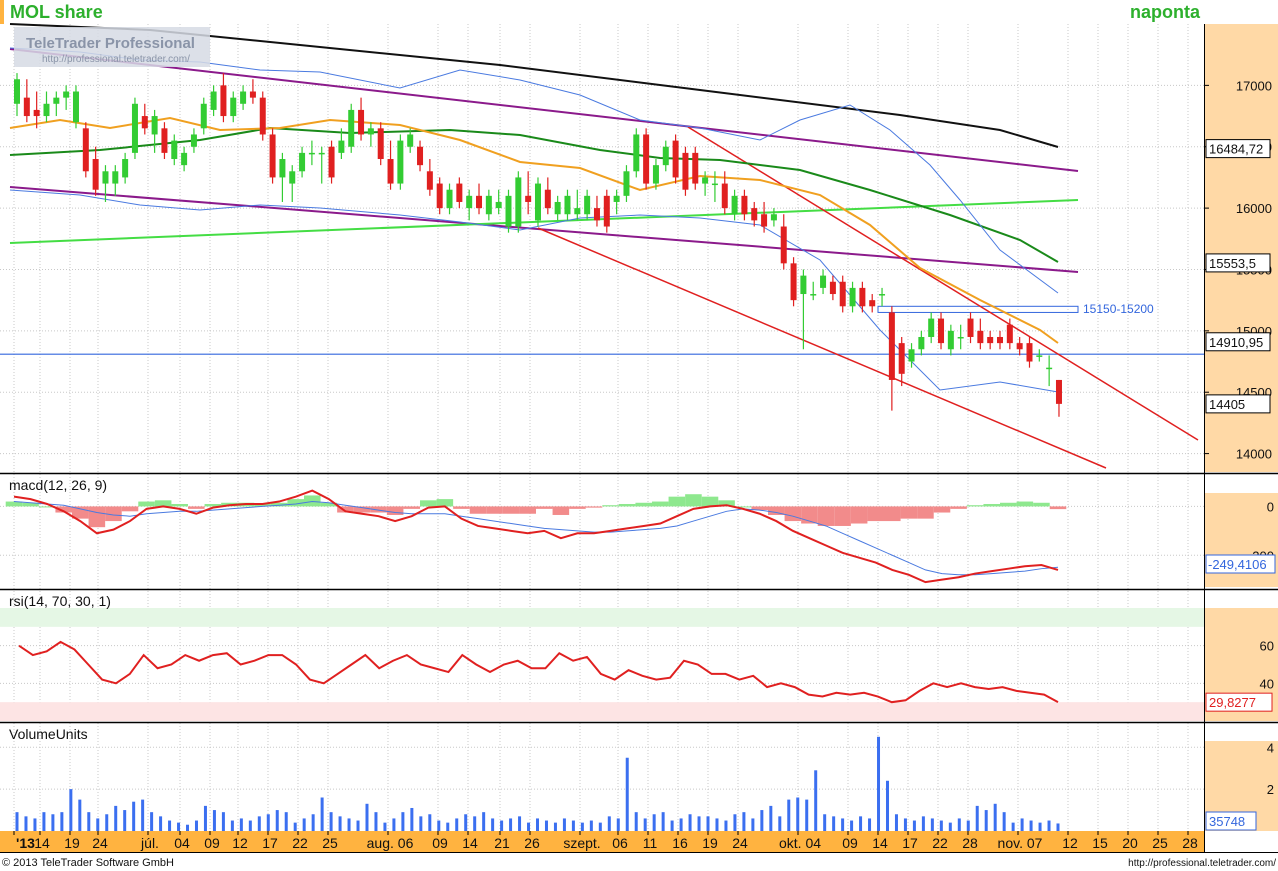  I want to click on macd-title: macd(12, 26, 9), so click(58, 485).